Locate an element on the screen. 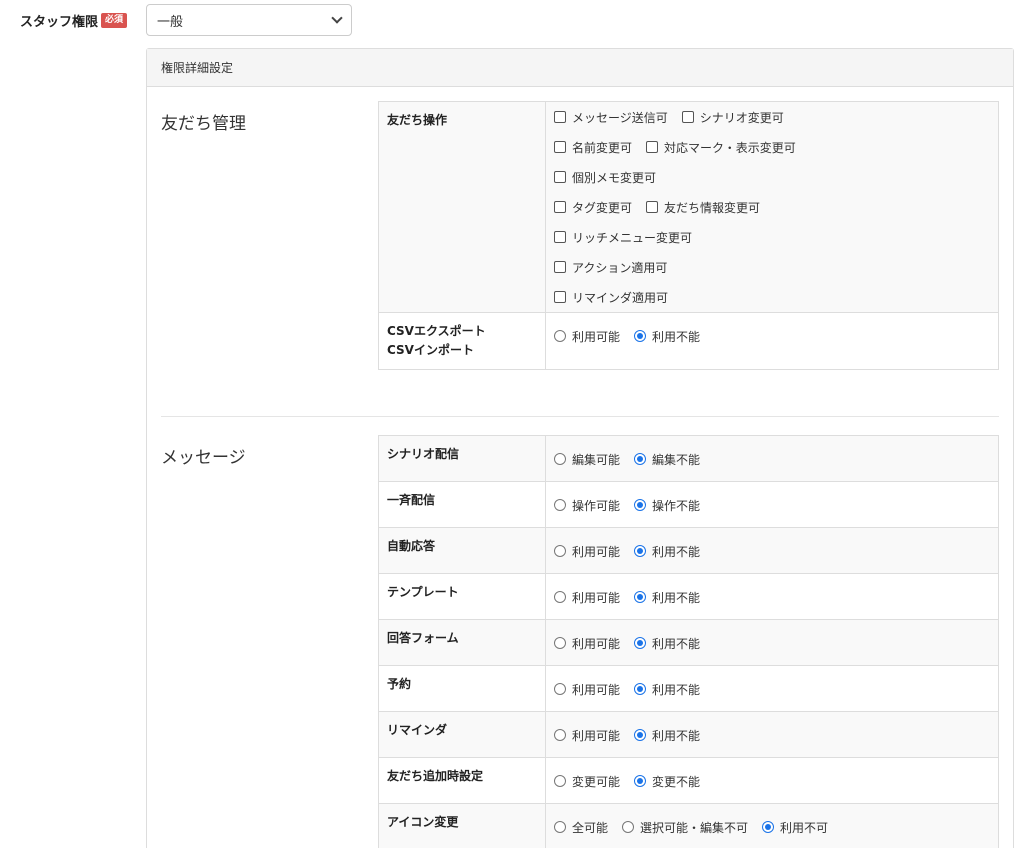  radio-option: 変更不能 is located at coordinates (667, 781).